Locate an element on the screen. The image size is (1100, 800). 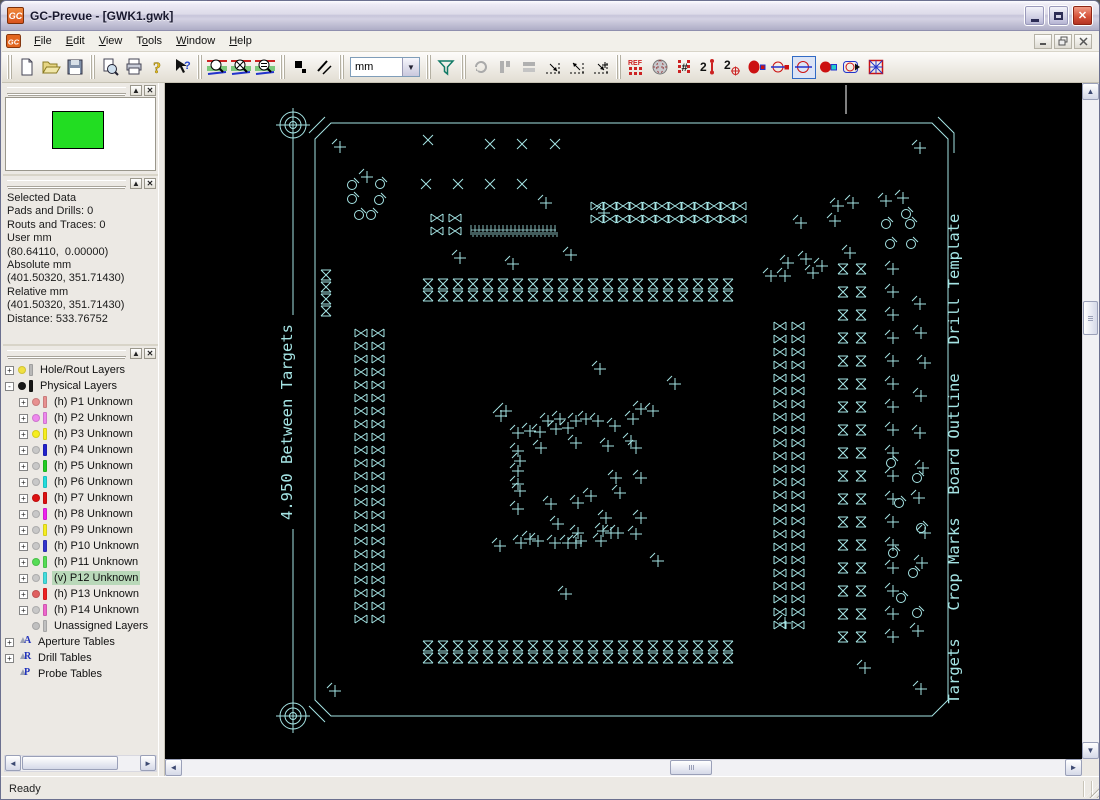
layer-row: + (h) P14 Unknown is located at coordinates (81, 610).